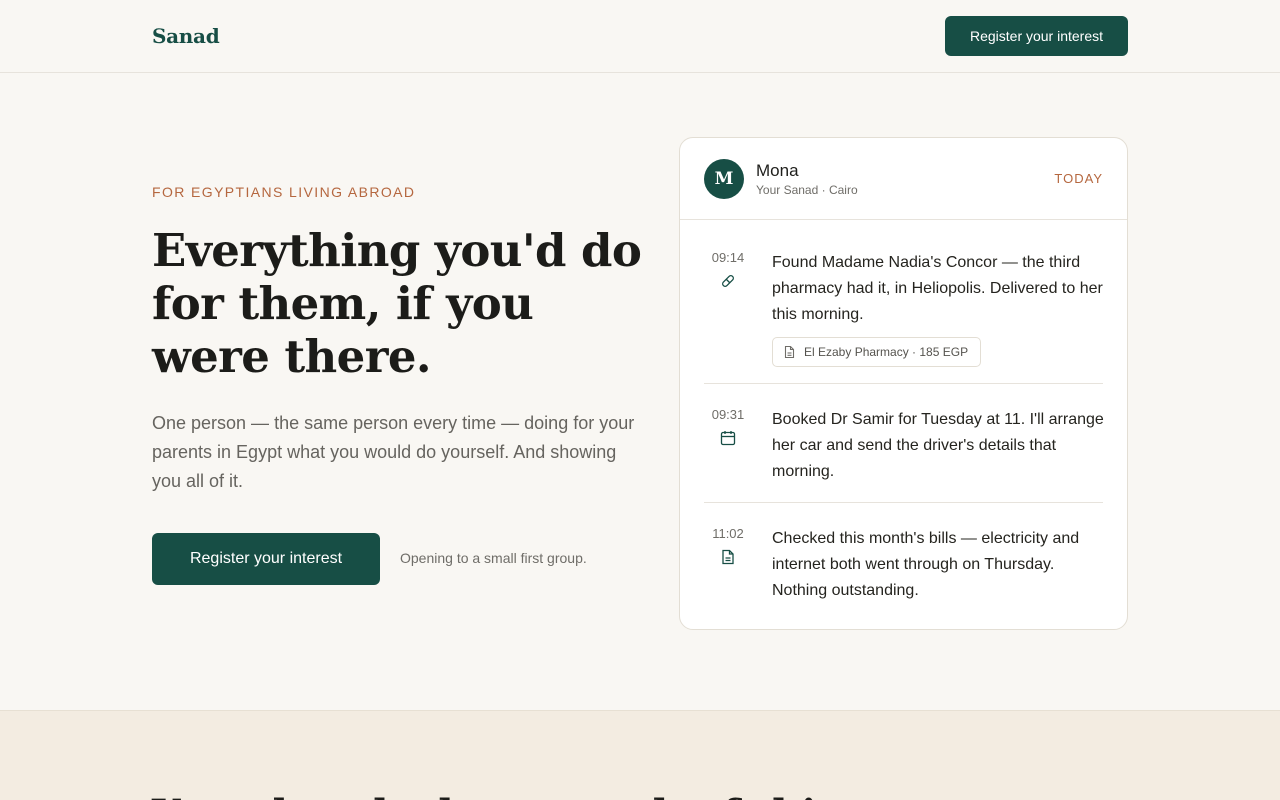 This screenshot has width=1280, height=800. What do you see at coordinates (1078, 178) in the screenshot?
I see `day-label: TODAY` at bounding box center [1078, 178].